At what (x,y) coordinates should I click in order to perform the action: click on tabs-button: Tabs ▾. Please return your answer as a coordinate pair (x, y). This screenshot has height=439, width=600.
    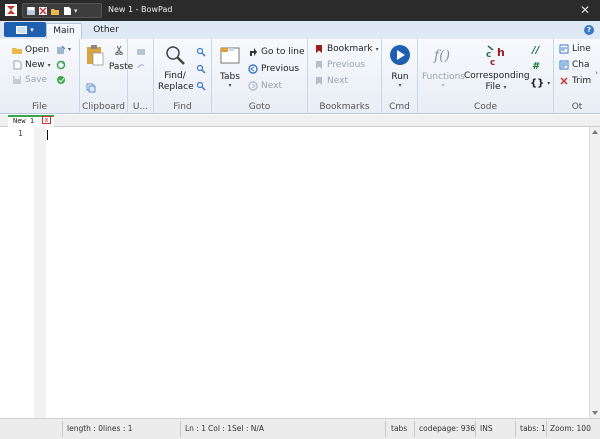
    Looking at the image, I should click on (230, 66).